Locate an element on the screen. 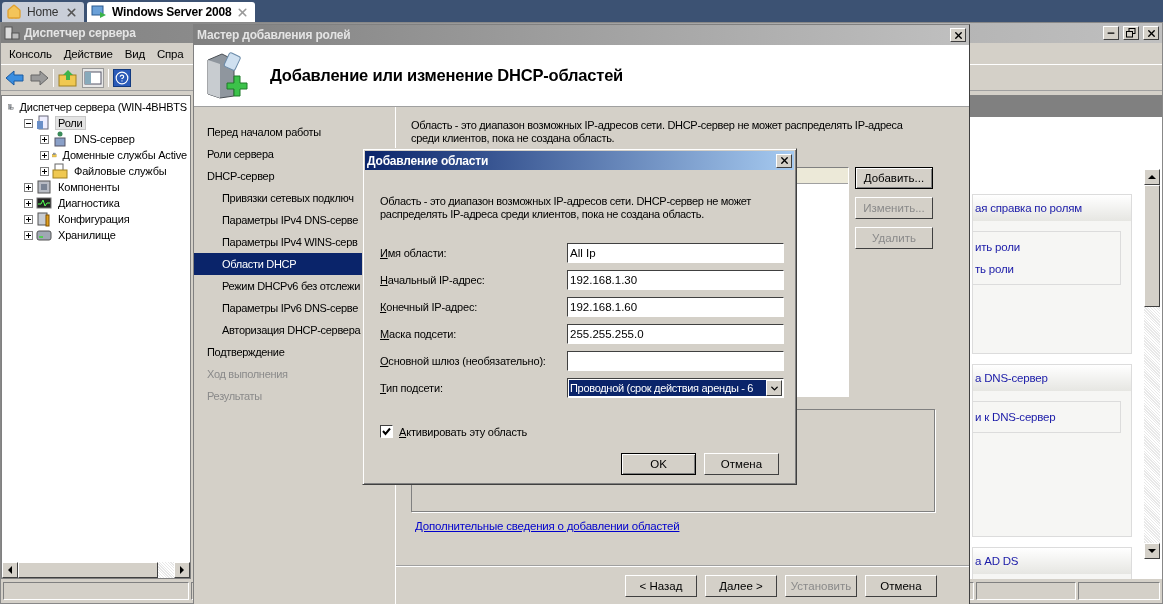 The height and width of the screenshot is (604, 1163). dialog-button: OK is located at coordinates (658, 464).